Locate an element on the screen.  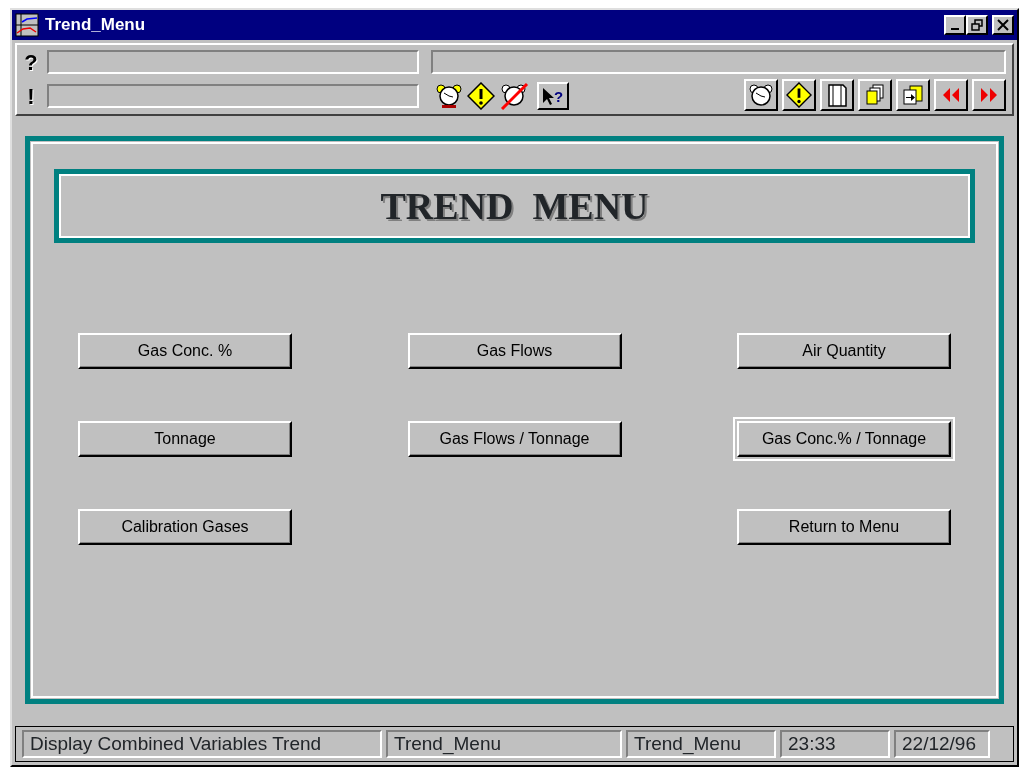
restore-icon is located at coordinates (977, 25).